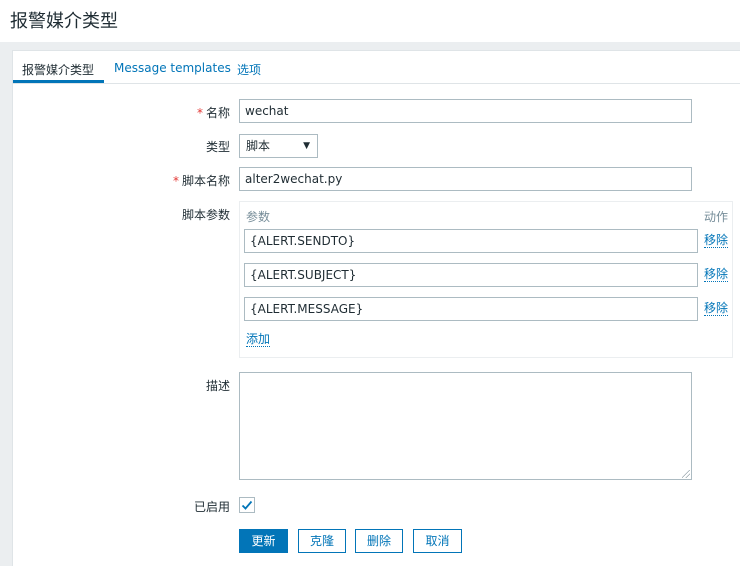 This screenshot has height=566, width=740. What do you see at coordinates (376, 67) in the screenshot?
I see `tab-bar: 报警媒介类型 Message templates 选项` at bounding box center [376, 67].